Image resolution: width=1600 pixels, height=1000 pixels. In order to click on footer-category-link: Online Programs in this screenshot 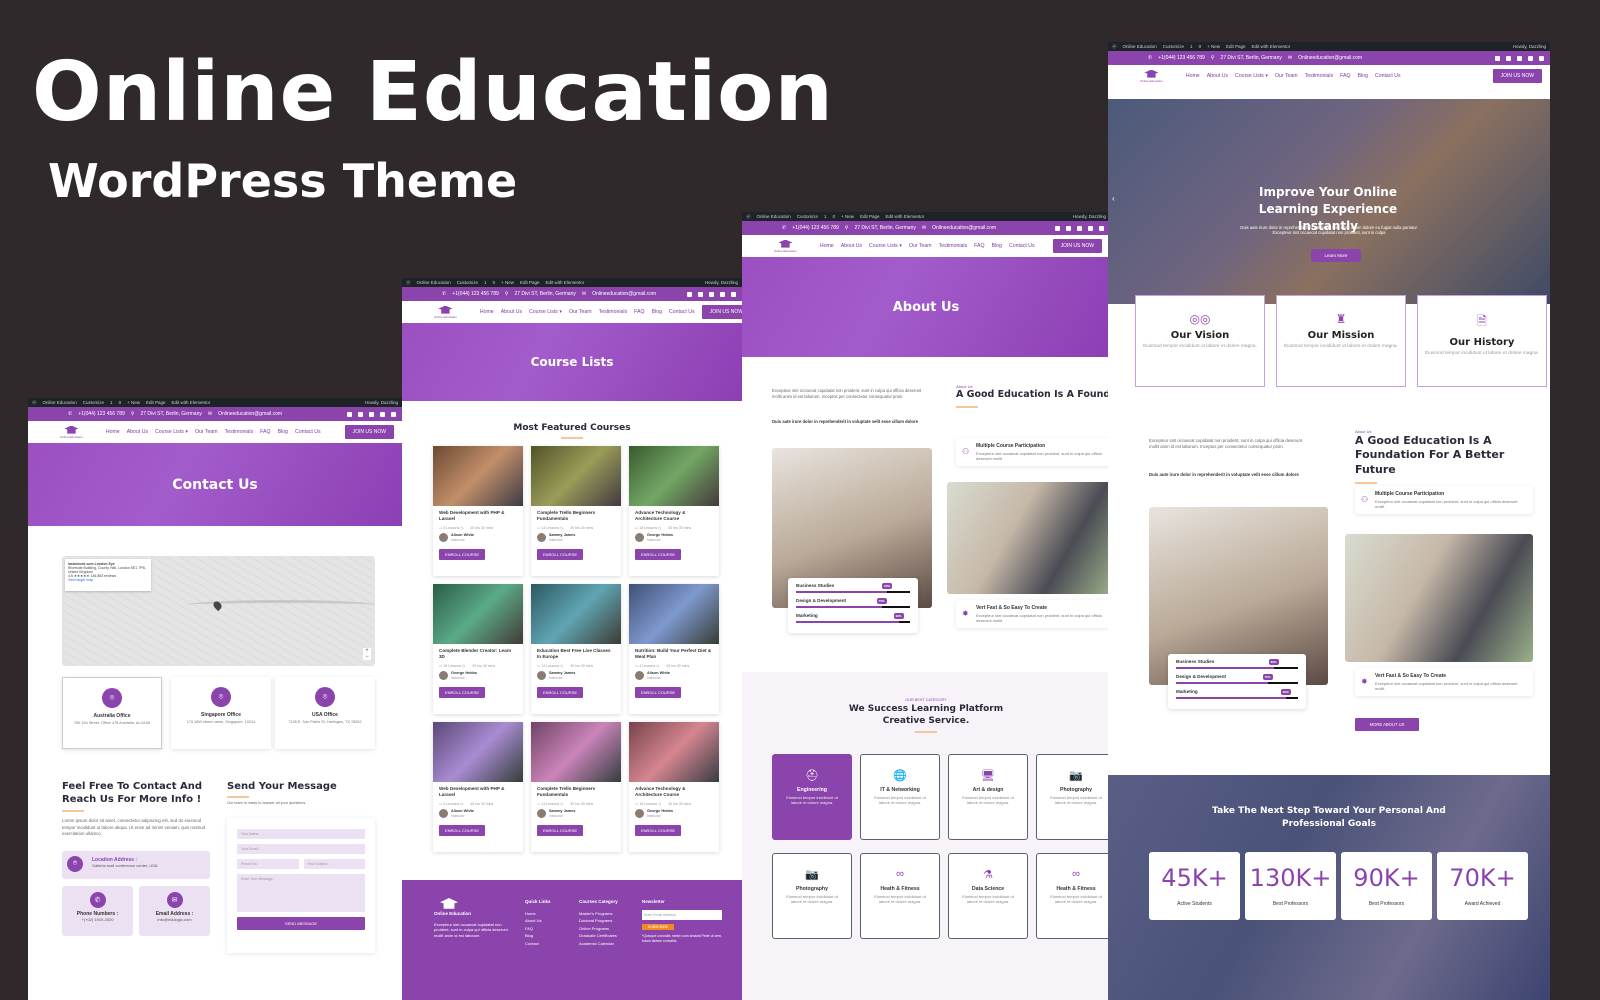, I will do `click(598, 929)`.